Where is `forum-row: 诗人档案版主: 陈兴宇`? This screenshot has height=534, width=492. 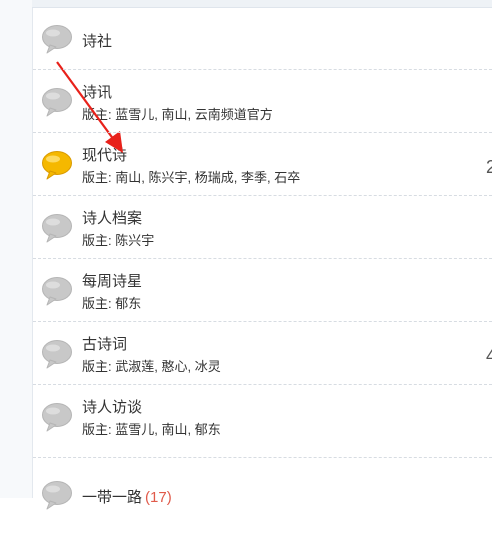
forum-row: 诗人档案版主: 陈兴宇 is located at coordinates (262, 233).